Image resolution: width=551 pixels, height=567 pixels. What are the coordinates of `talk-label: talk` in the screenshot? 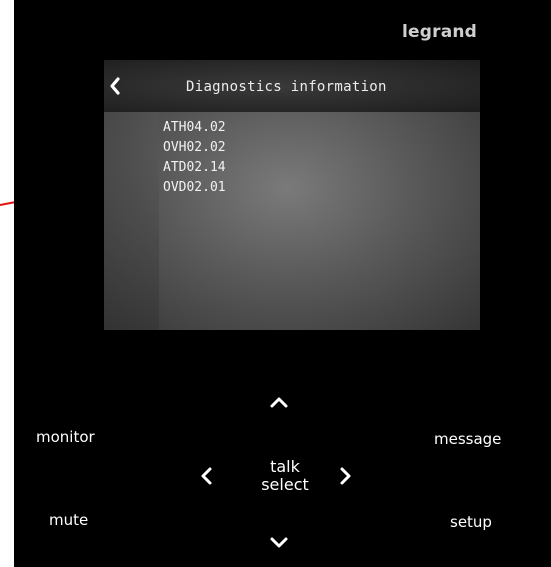 It's located at (285, 466).